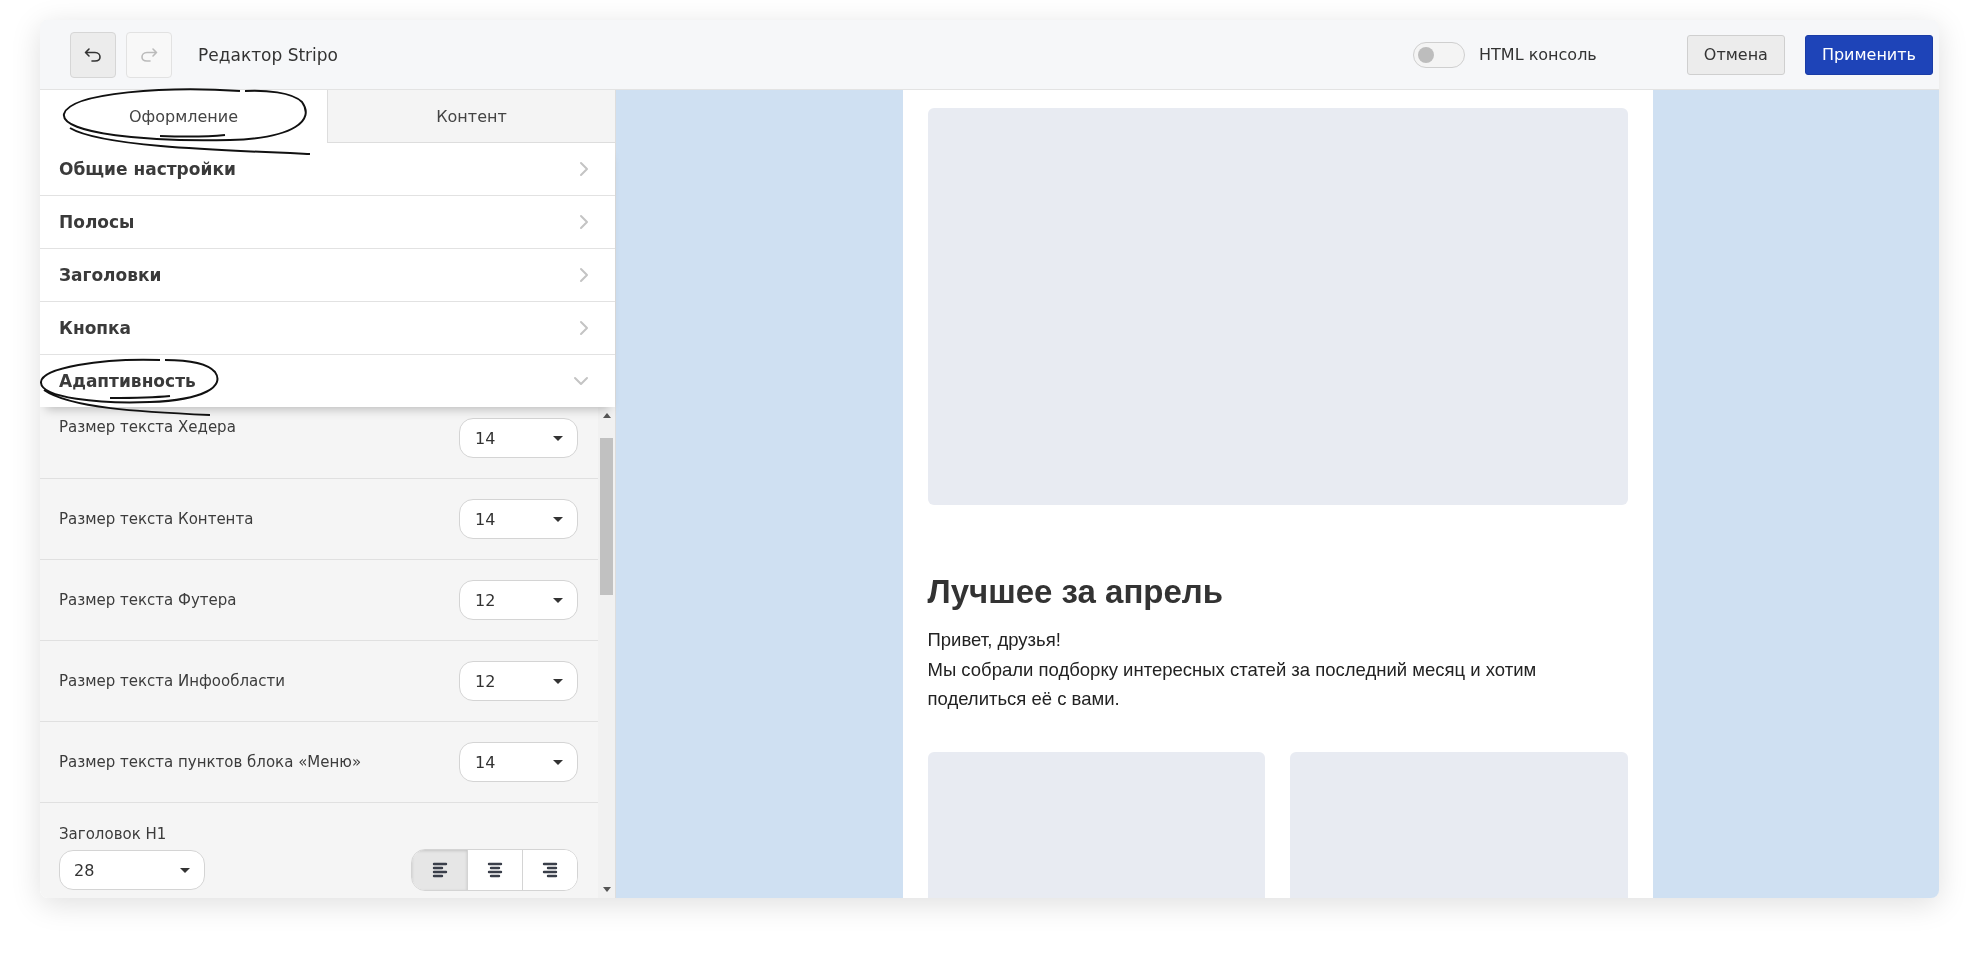 The width and height of the screenshot is (1979, 959). I want to click on accordion-header: Общие настройки, so click(327, 169).